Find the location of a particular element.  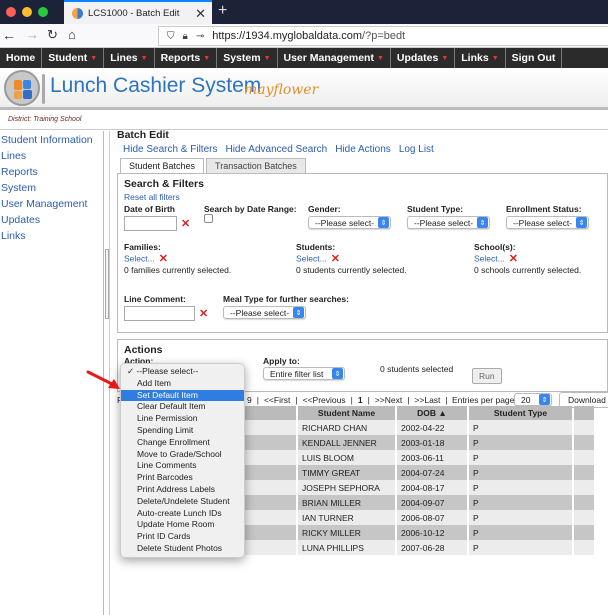

entries-per-page-label: Entries per page: is located at coordinates (484, 400).